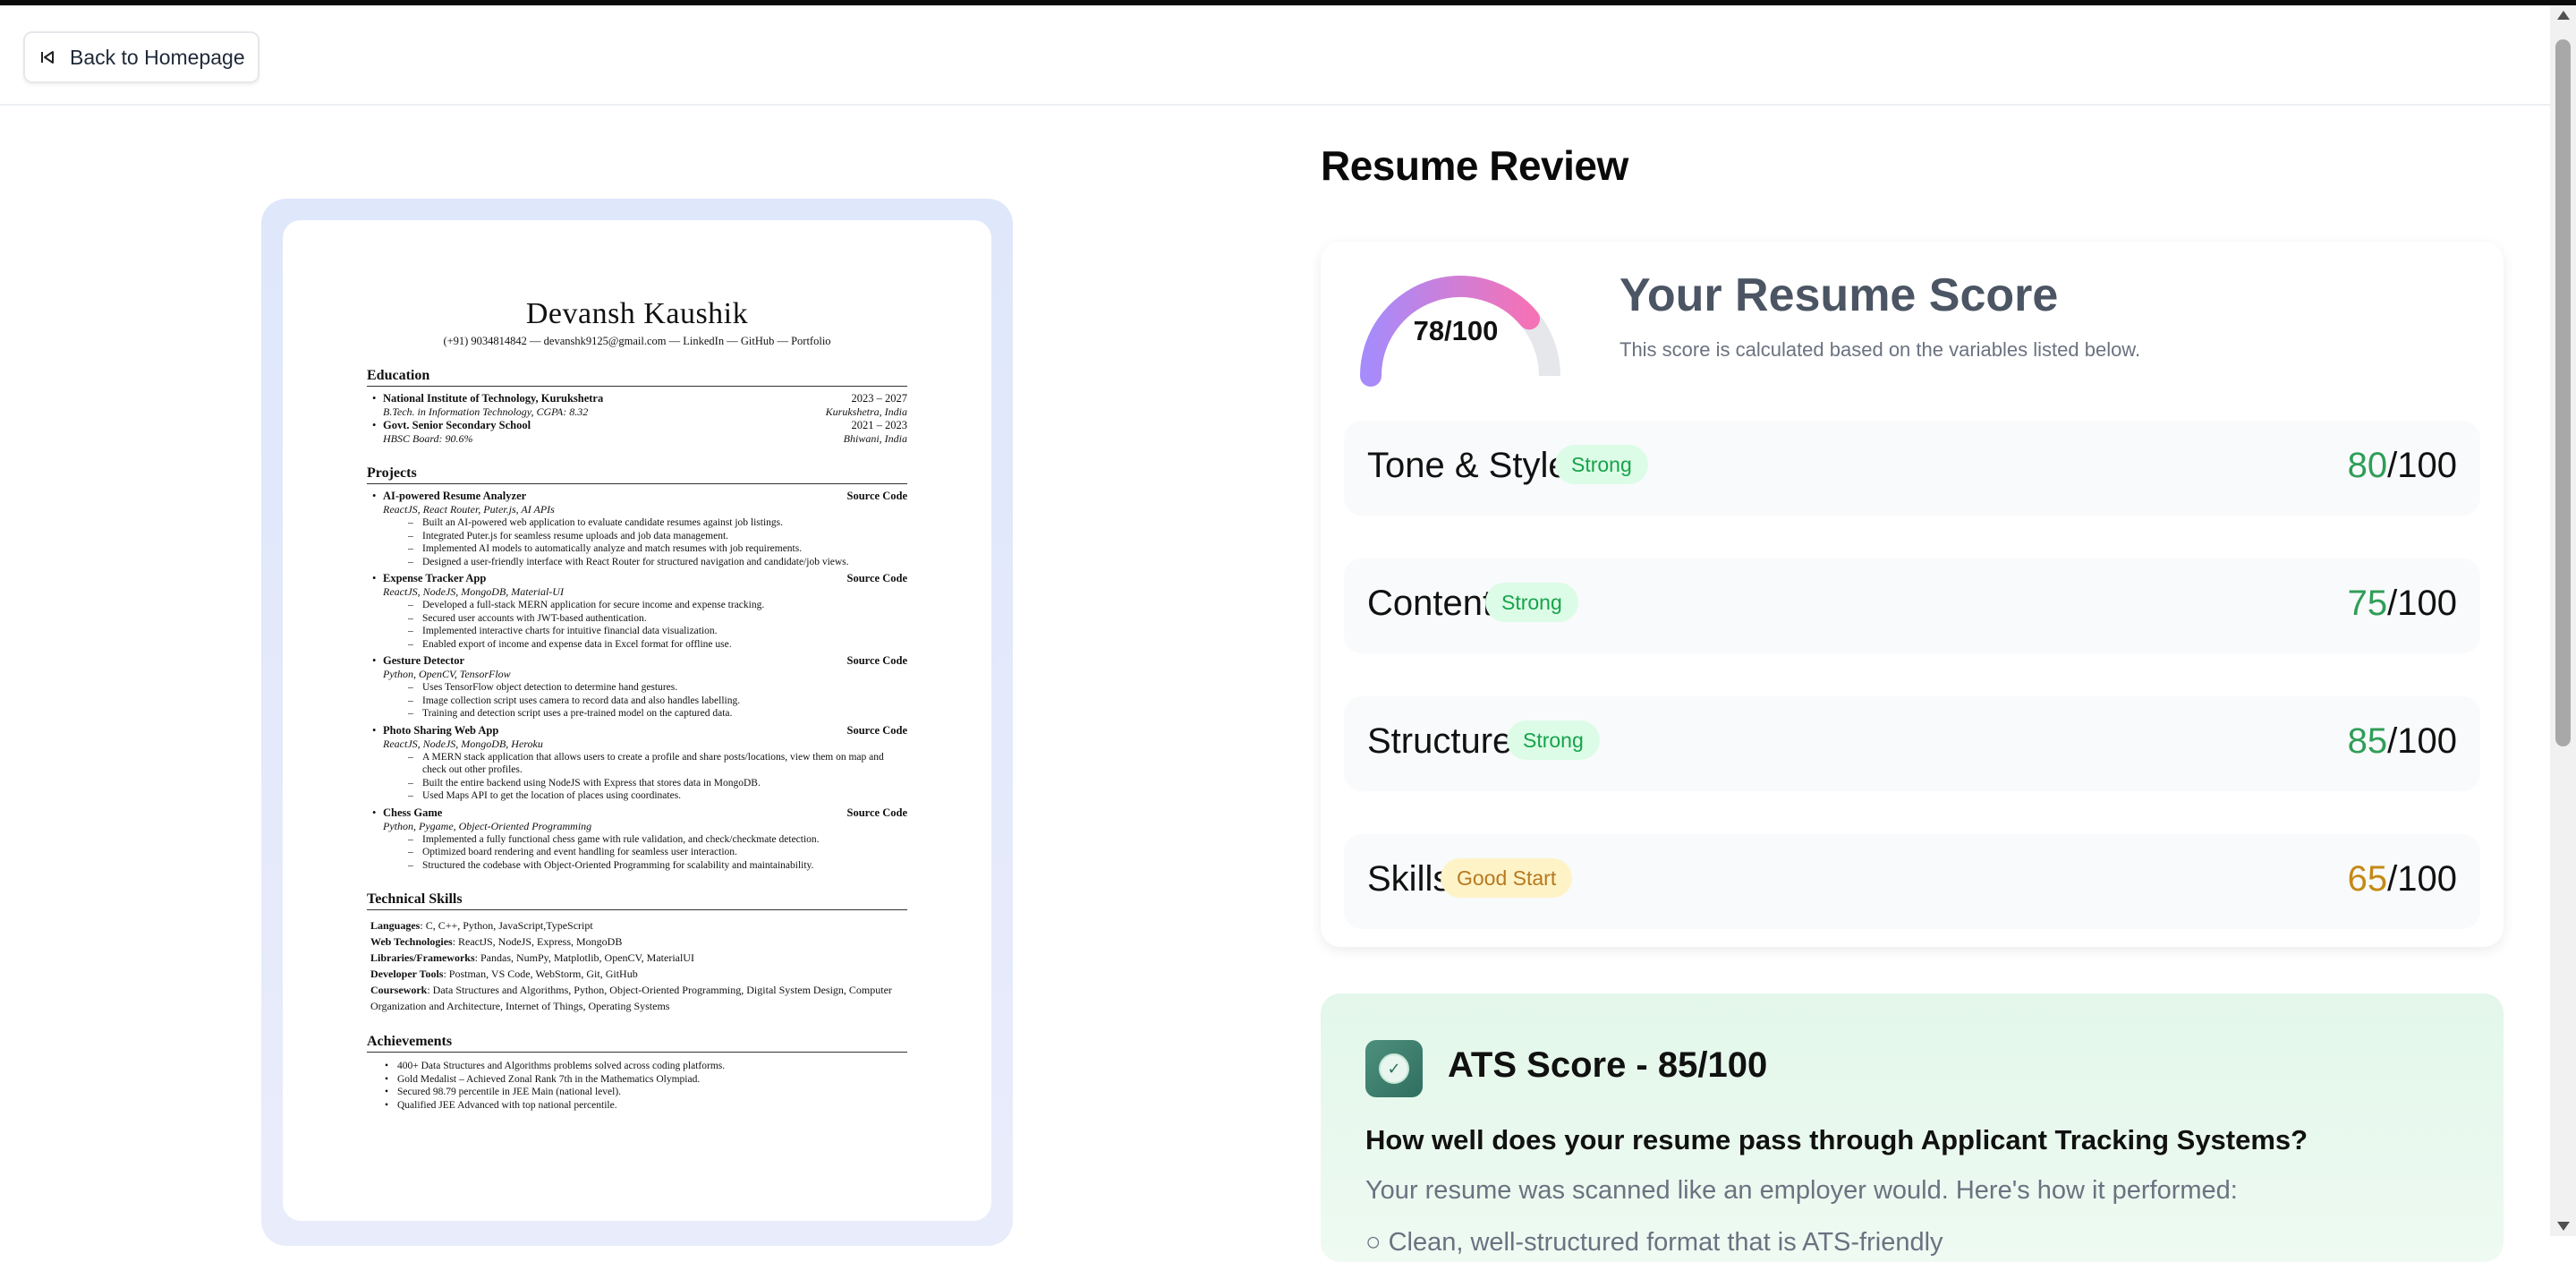 This screenshot has height=1262, width=2576. What do you see at coordinates (1608, 1065) in the screenshot?
I see `ats-title: ATS Score - 85/100` at bounding box center [1608, 1065].